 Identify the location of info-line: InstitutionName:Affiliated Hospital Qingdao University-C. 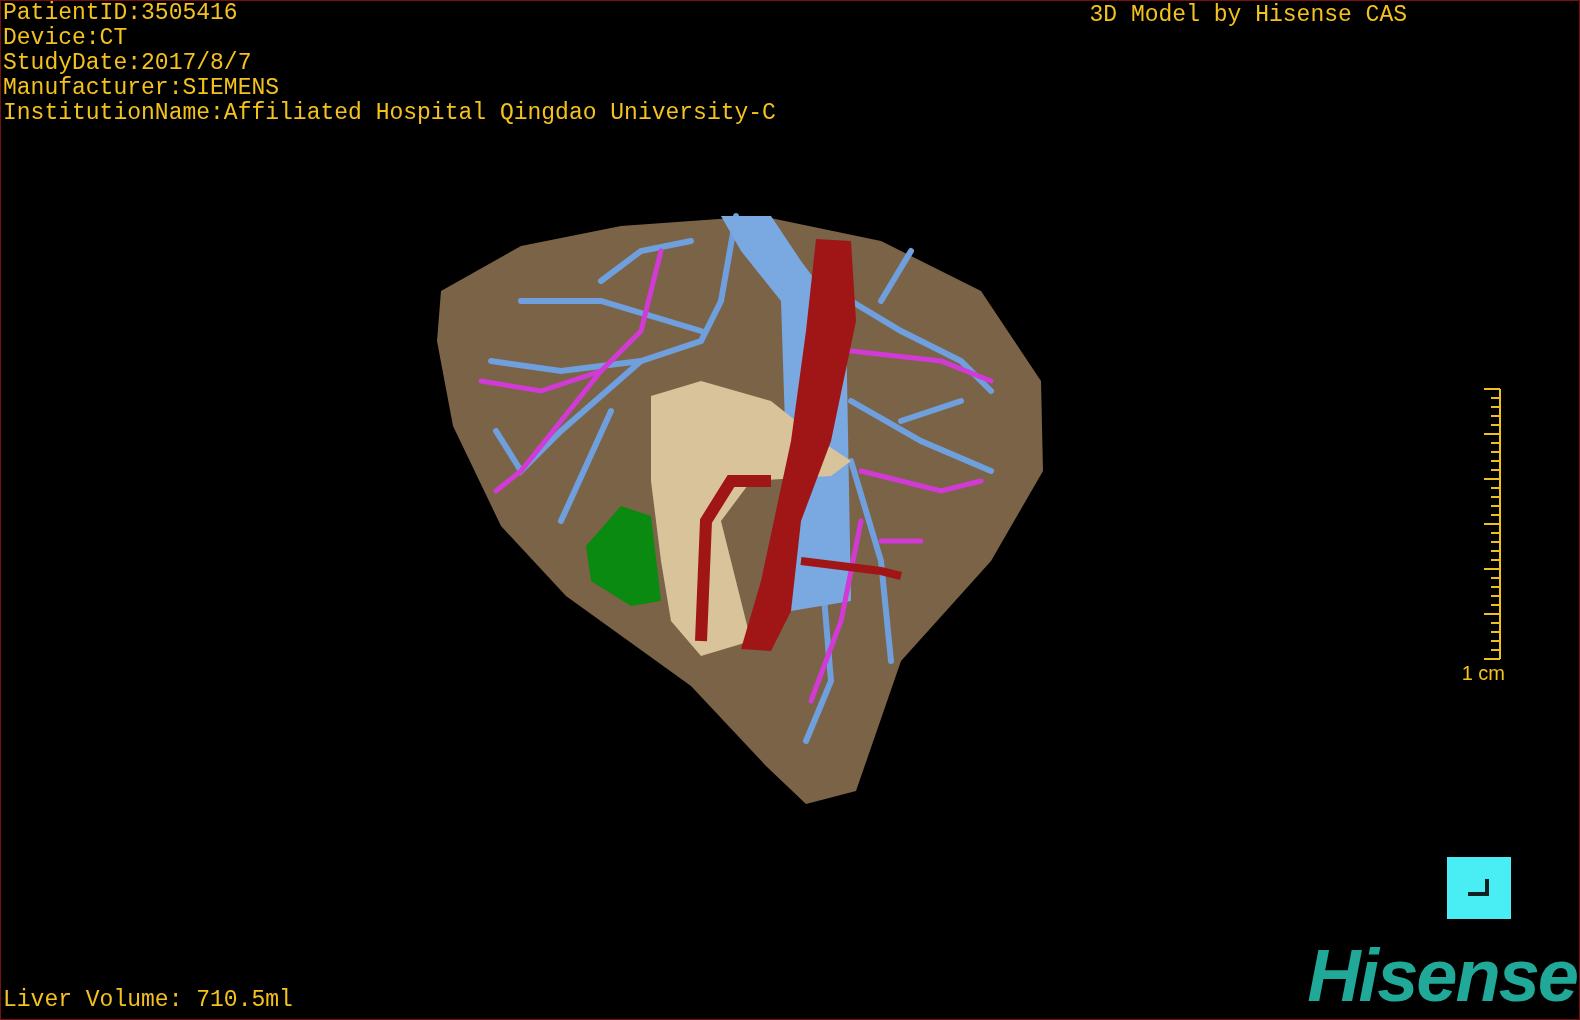
(389, 113).